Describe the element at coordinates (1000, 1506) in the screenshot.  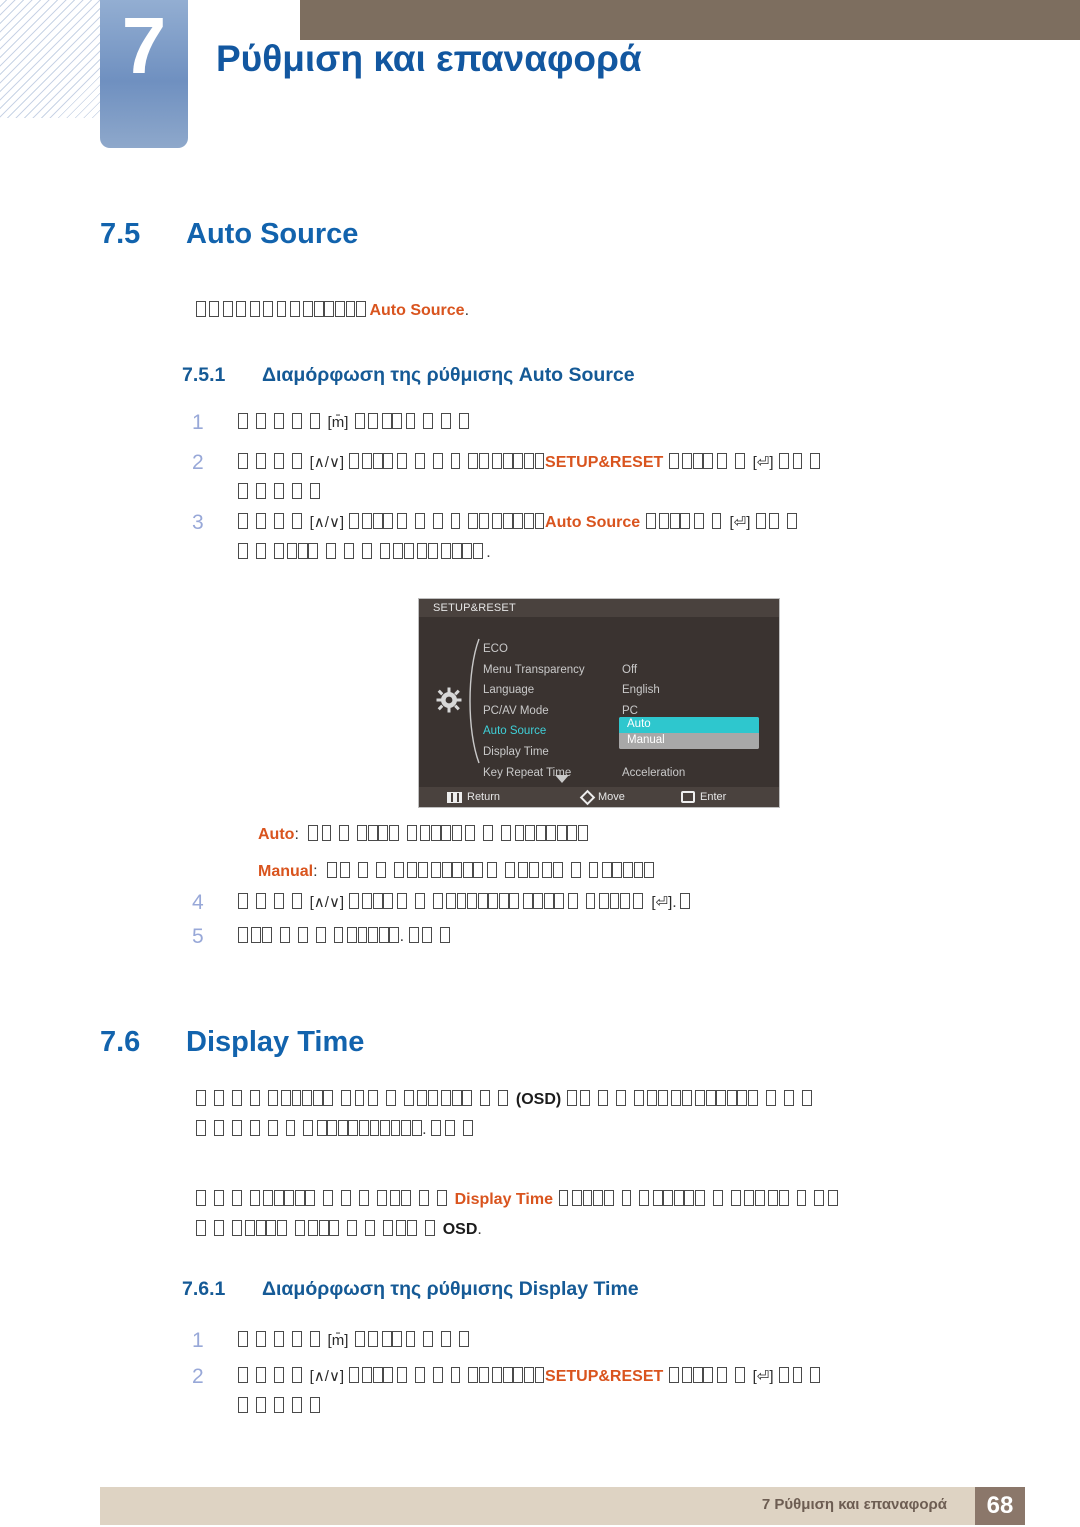
I see `page-number: 68` at that location.